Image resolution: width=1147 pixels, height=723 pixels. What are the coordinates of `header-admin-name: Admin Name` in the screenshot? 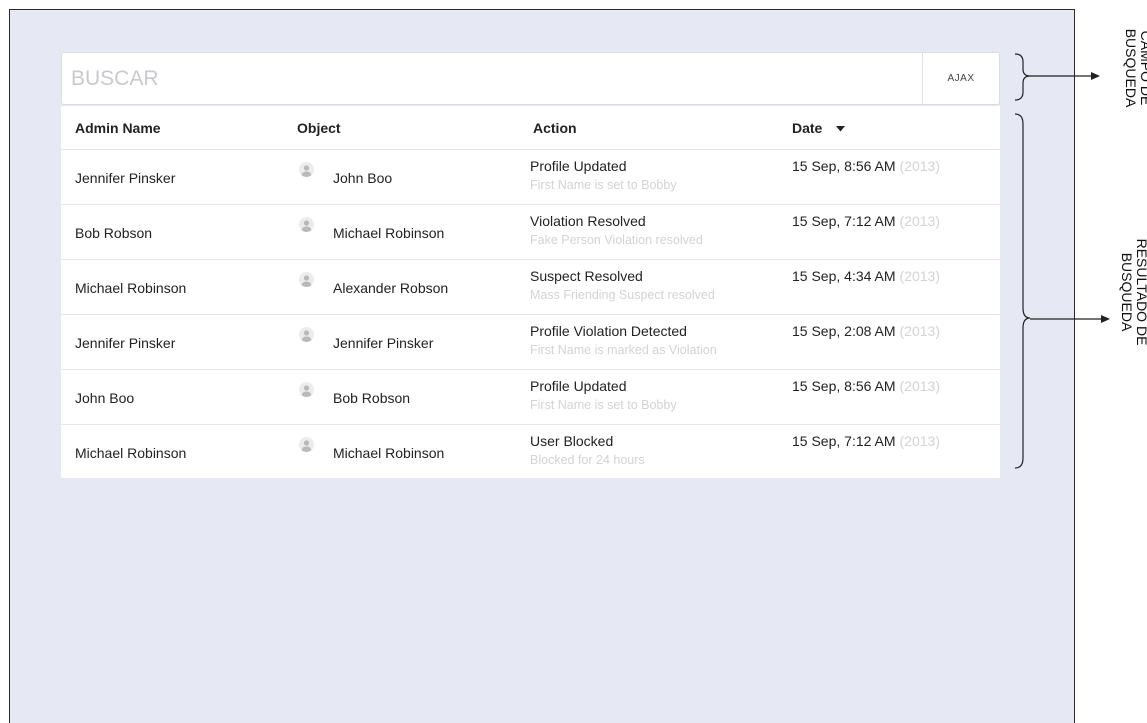 It's located at (118, 128).